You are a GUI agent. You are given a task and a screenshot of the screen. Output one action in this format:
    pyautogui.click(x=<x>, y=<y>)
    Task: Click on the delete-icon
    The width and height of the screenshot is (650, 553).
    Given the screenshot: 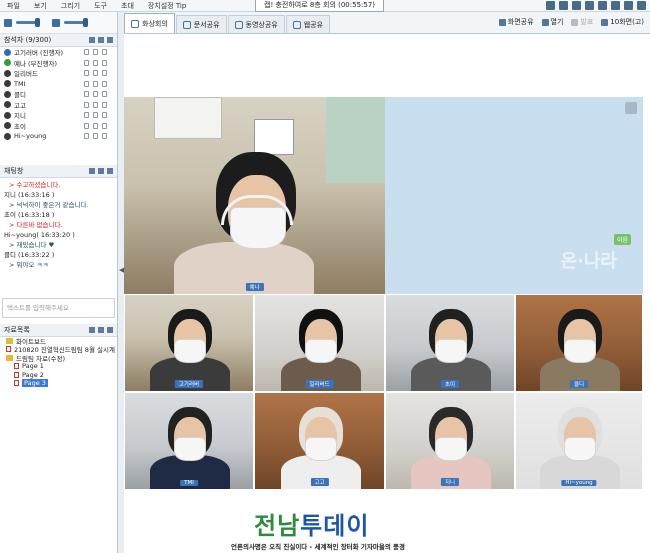 What is the action you would take?
    pyautogui.click(x=101, y=329)
    